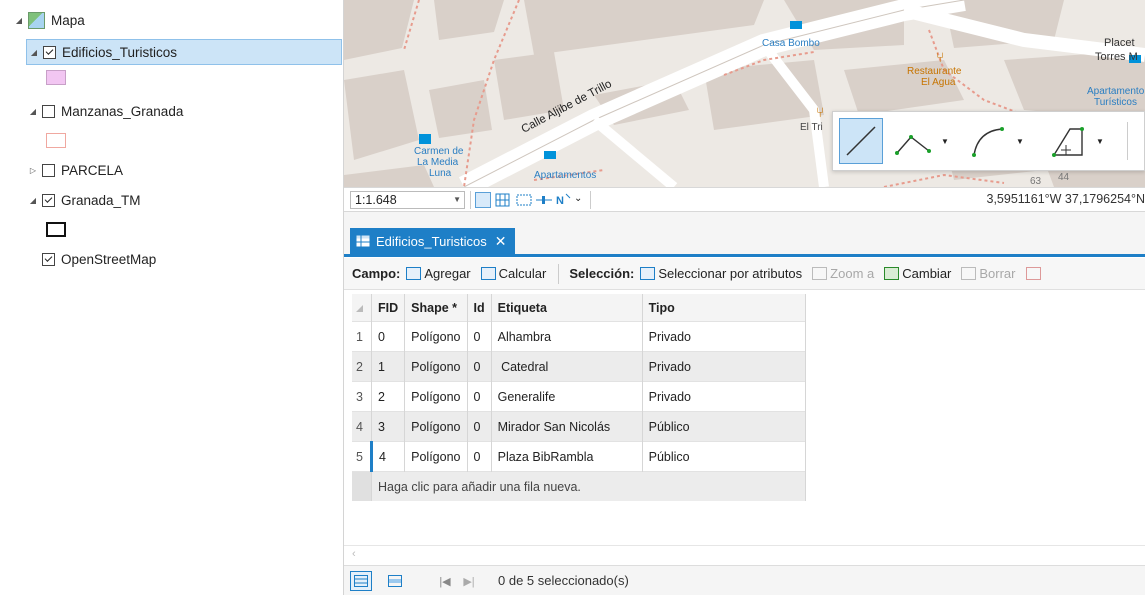  I want to click on table-row: 5 4 Polígono 0 Plaza BibRambla Público, so click(579, 456).